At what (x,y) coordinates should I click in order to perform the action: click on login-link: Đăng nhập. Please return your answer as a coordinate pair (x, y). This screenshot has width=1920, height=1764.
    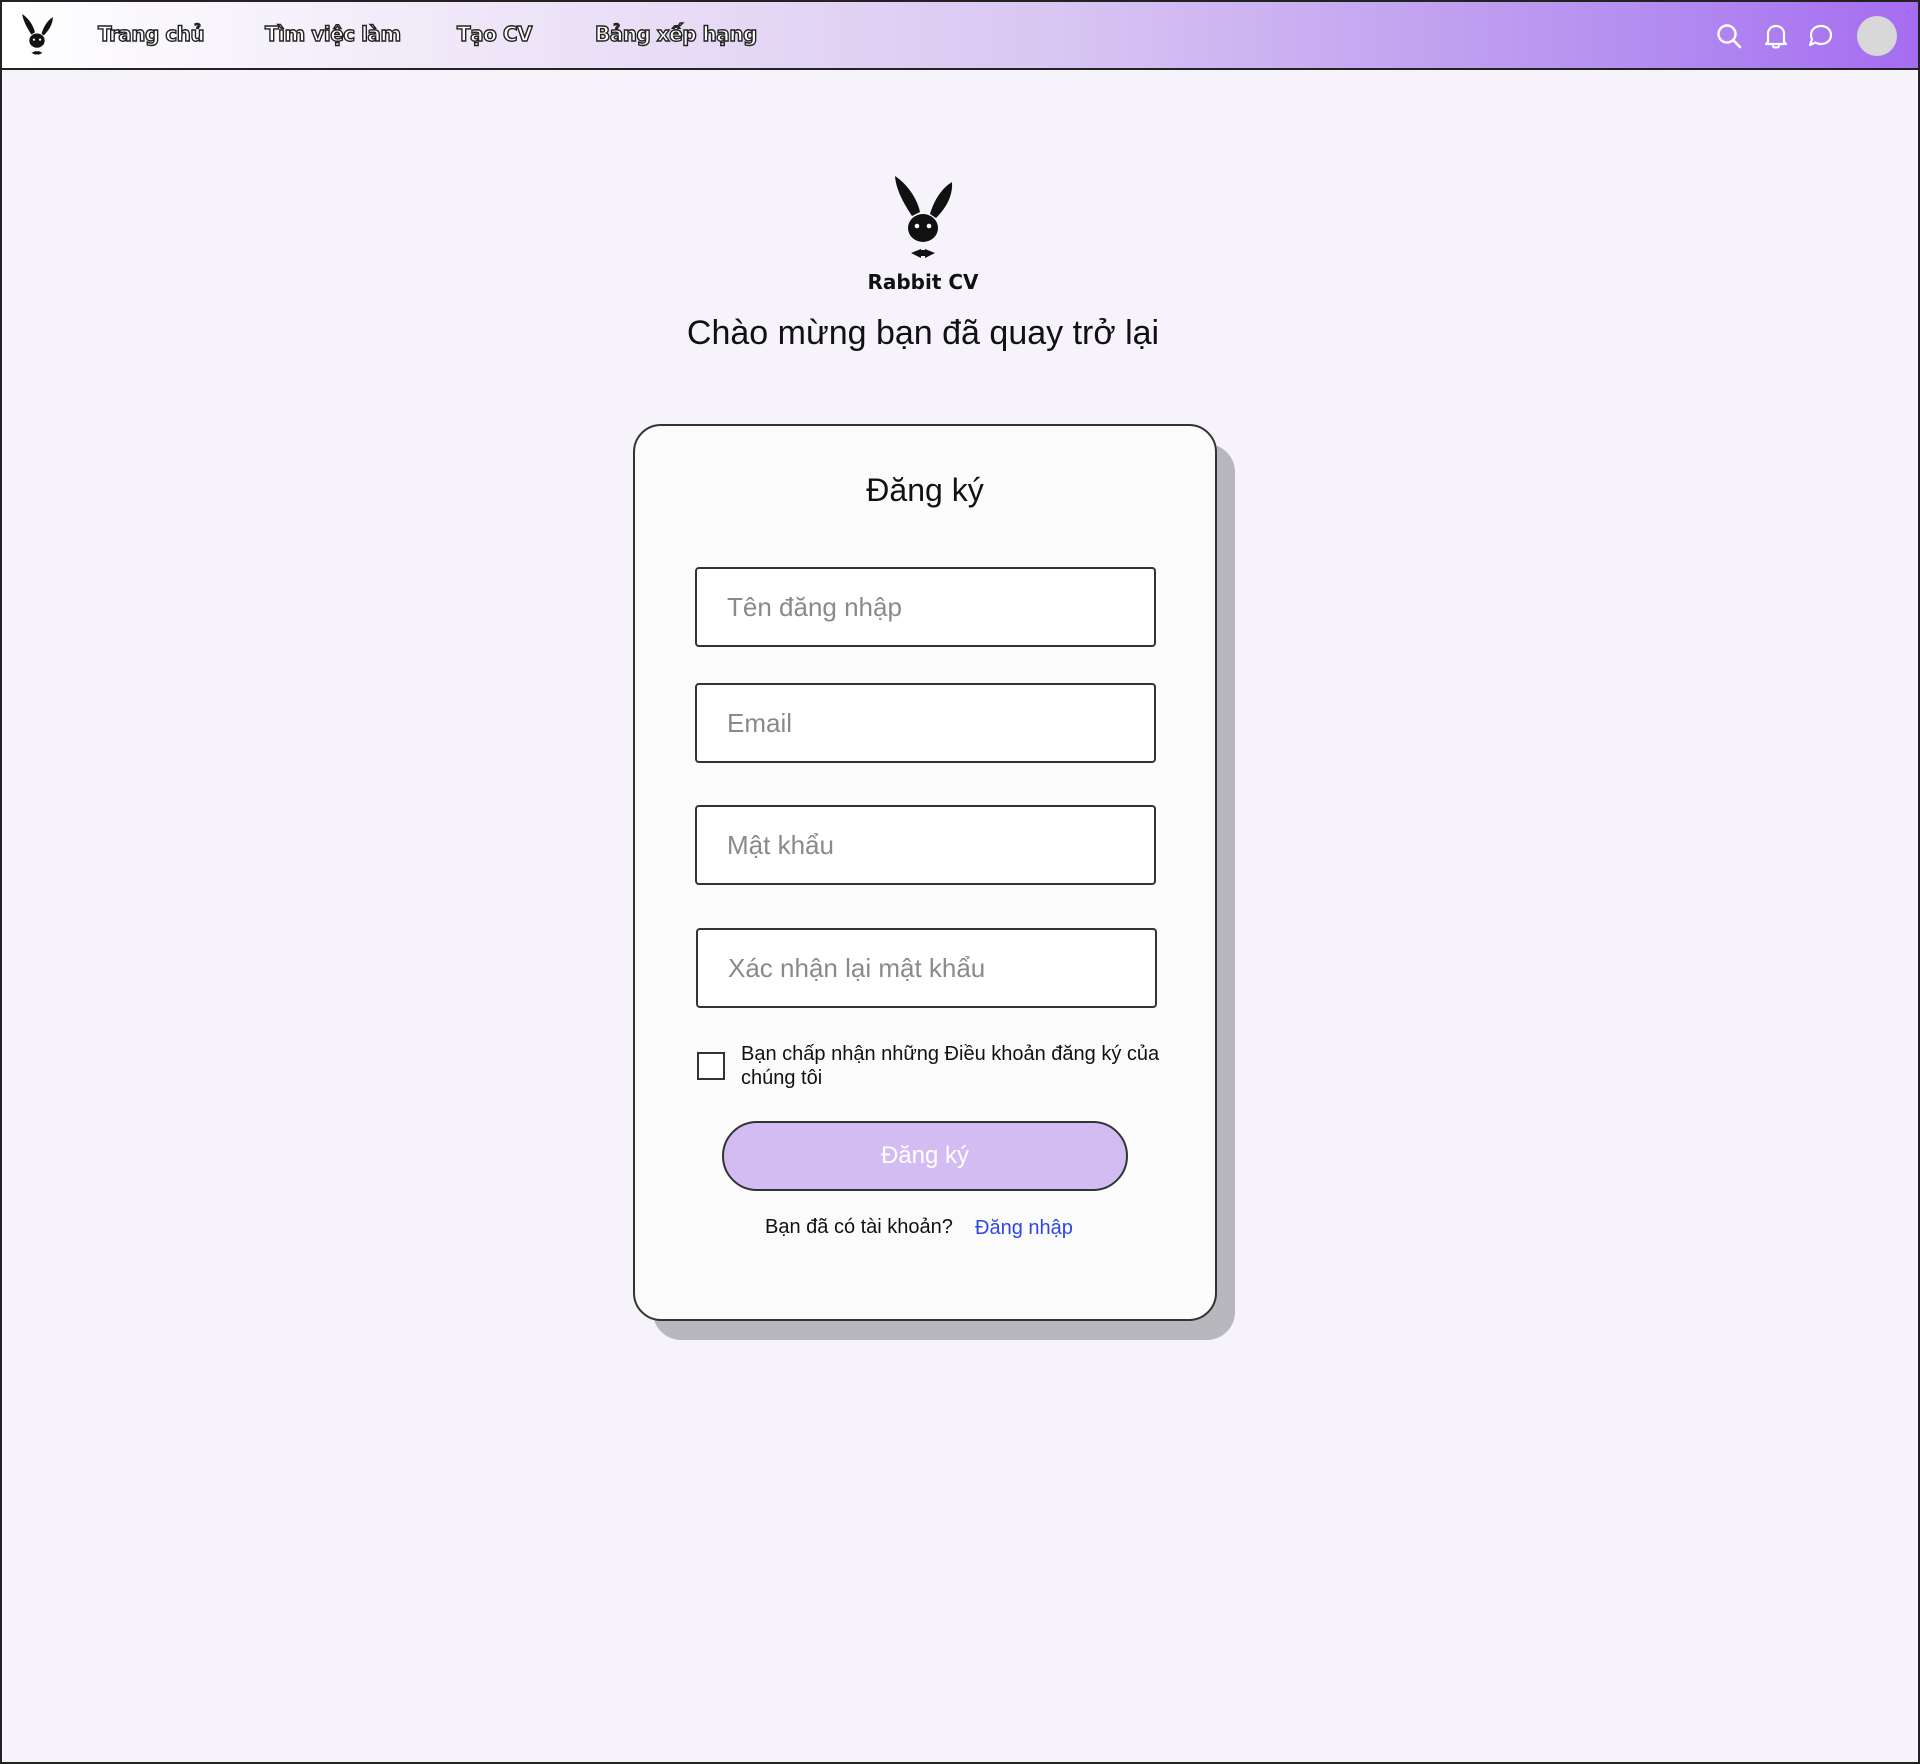
    Looking at the image, I should click on (1024, 1228).